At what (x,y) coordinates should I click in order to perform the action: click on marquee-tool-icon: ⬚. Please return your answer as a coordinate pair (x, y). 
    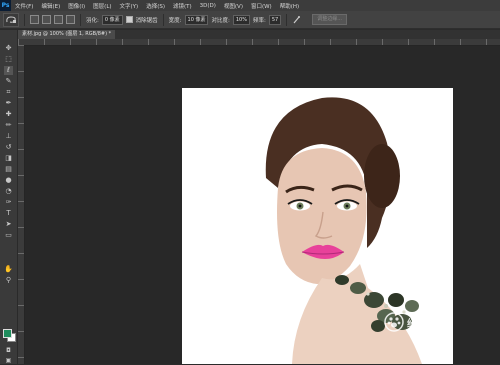
    Looking at the image, I should click on (8, 59).